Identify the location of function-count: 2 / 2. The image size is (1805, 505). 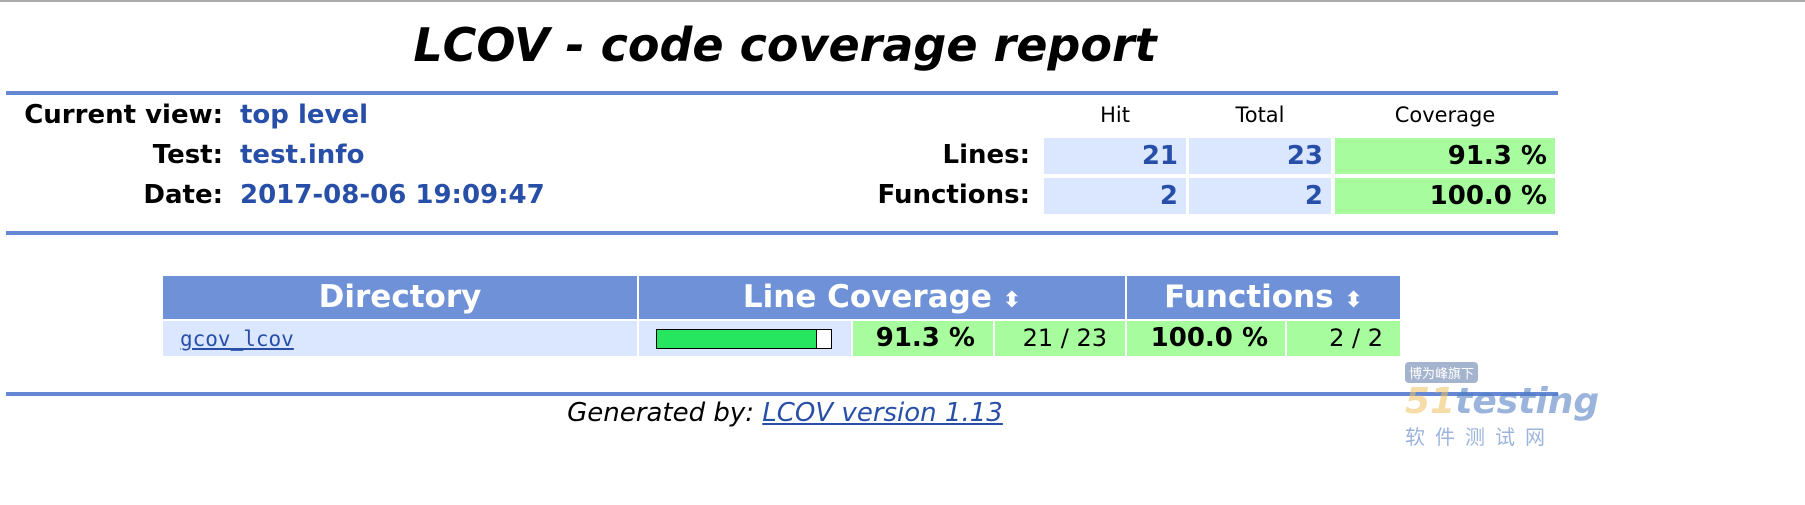
(1343, 338).